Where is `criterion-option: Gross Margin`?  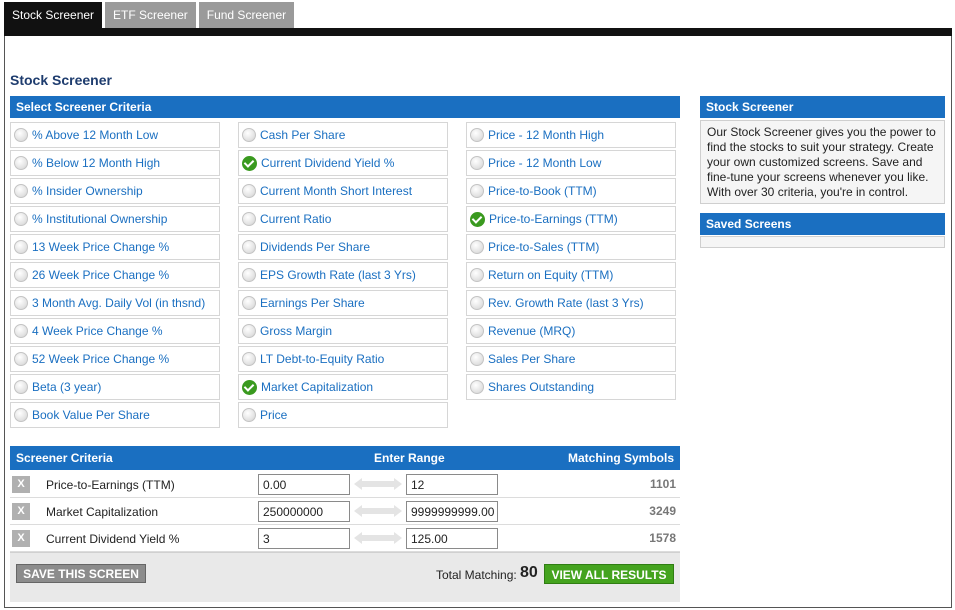 criterion-option: Gross Margin is located at coordinates (343, 331).